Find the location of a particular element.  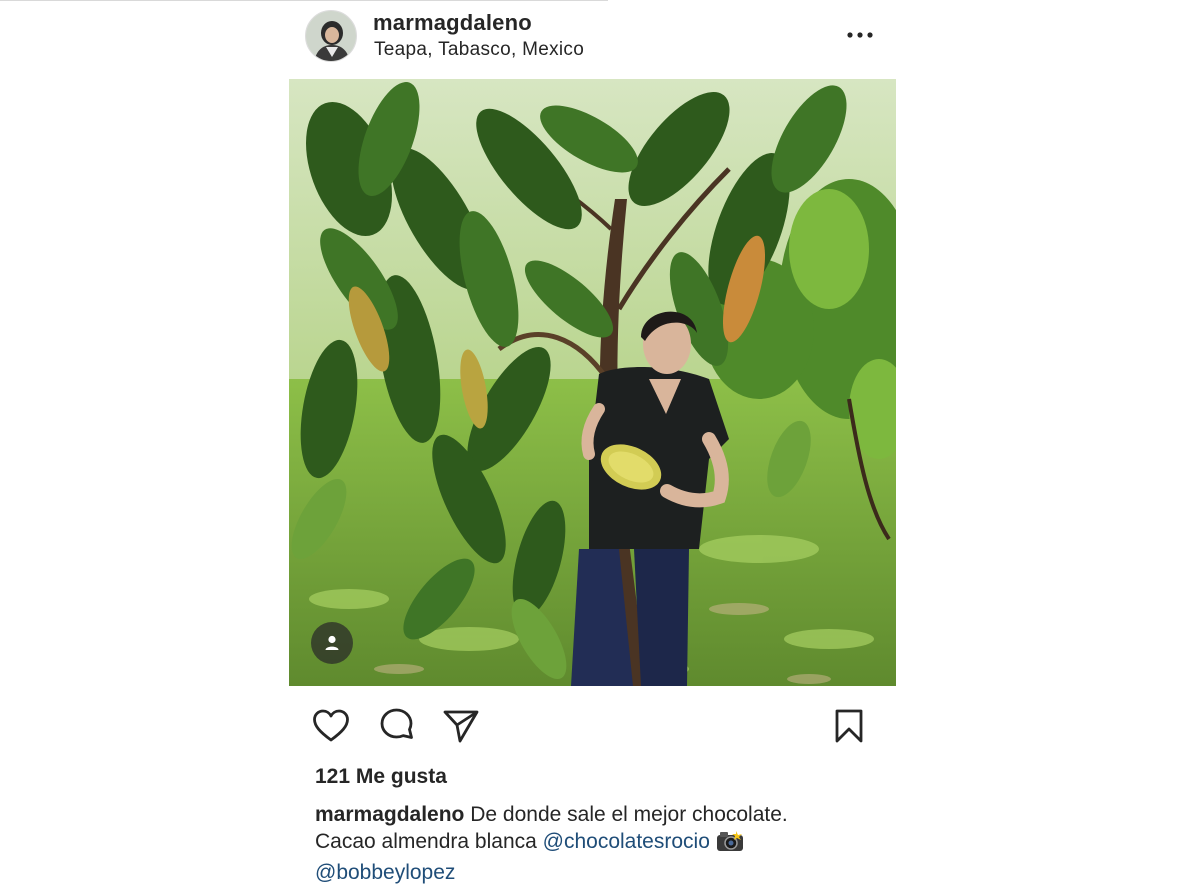

avatar is located at coordinates (331, 36).